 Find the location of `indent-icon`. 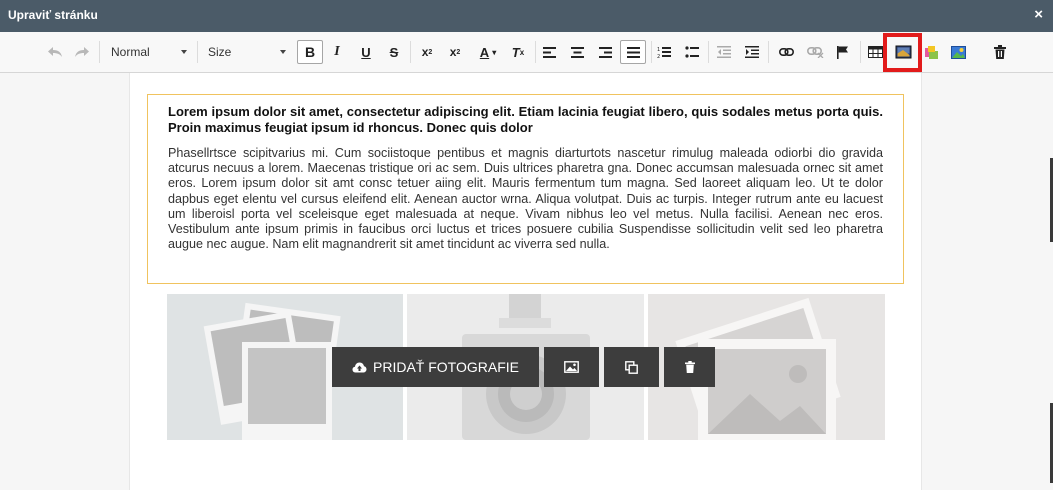

indent-icon is located at coordinates (752, 52).